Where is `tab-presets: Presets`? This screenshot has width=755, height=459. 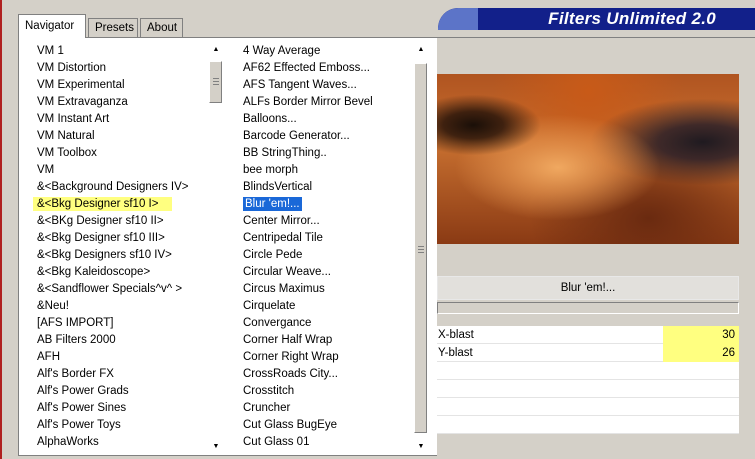
tab-presets: Presets is located at coordinates (113, 27).